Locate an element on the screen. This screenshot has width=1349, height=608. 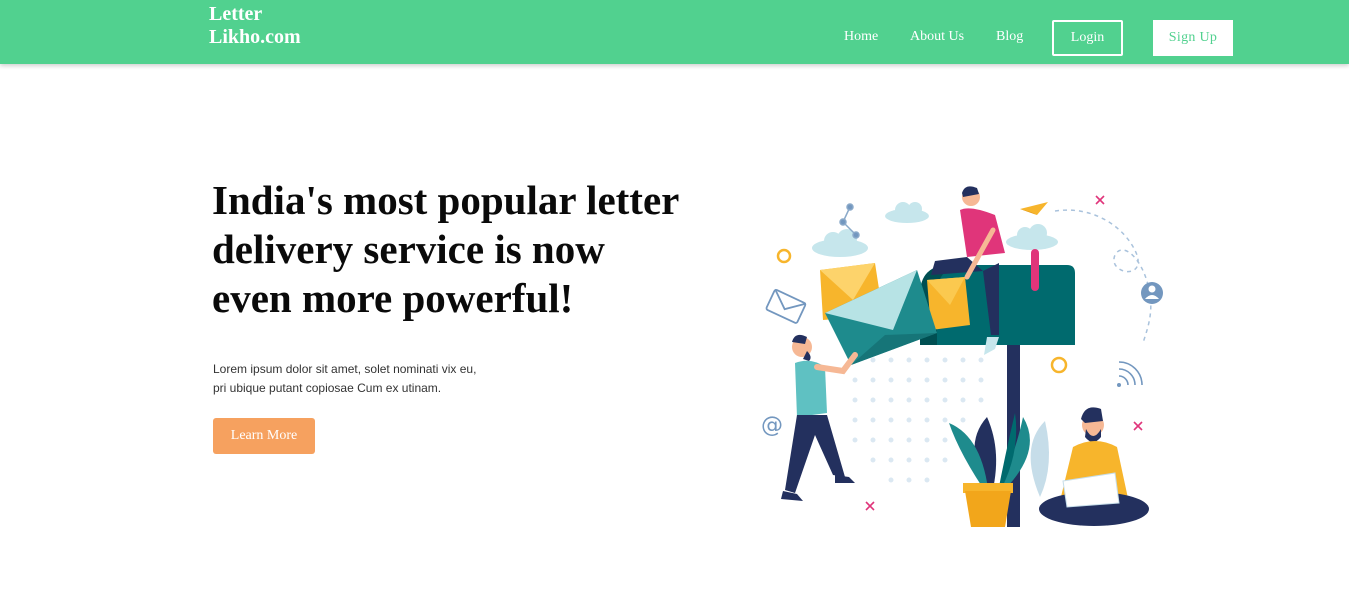
nav-link-blog: Blog is located at coordinates (1009, 37).